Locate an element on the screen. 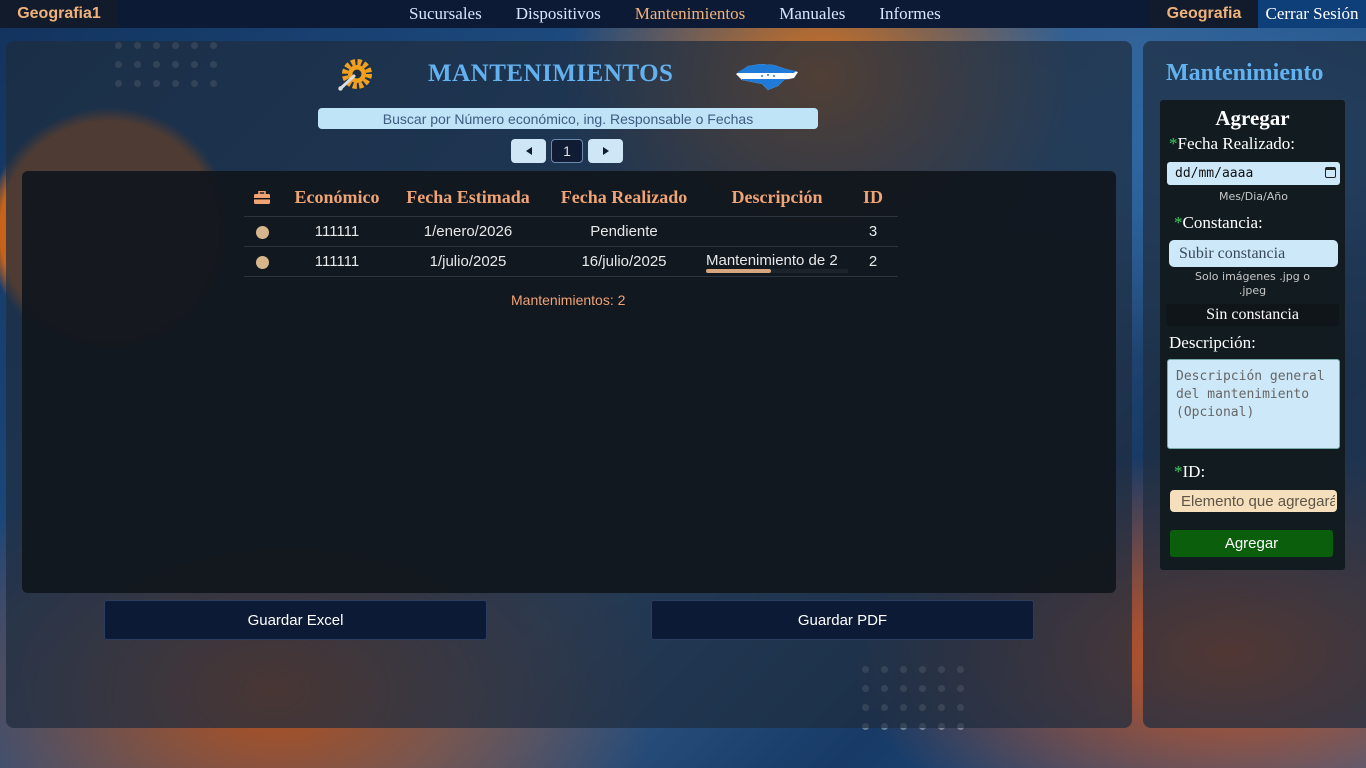 The height and width of the screenshot is (768, 1366). date-hint: Mes/Dia/Año is located at coordinates (1253, 196).